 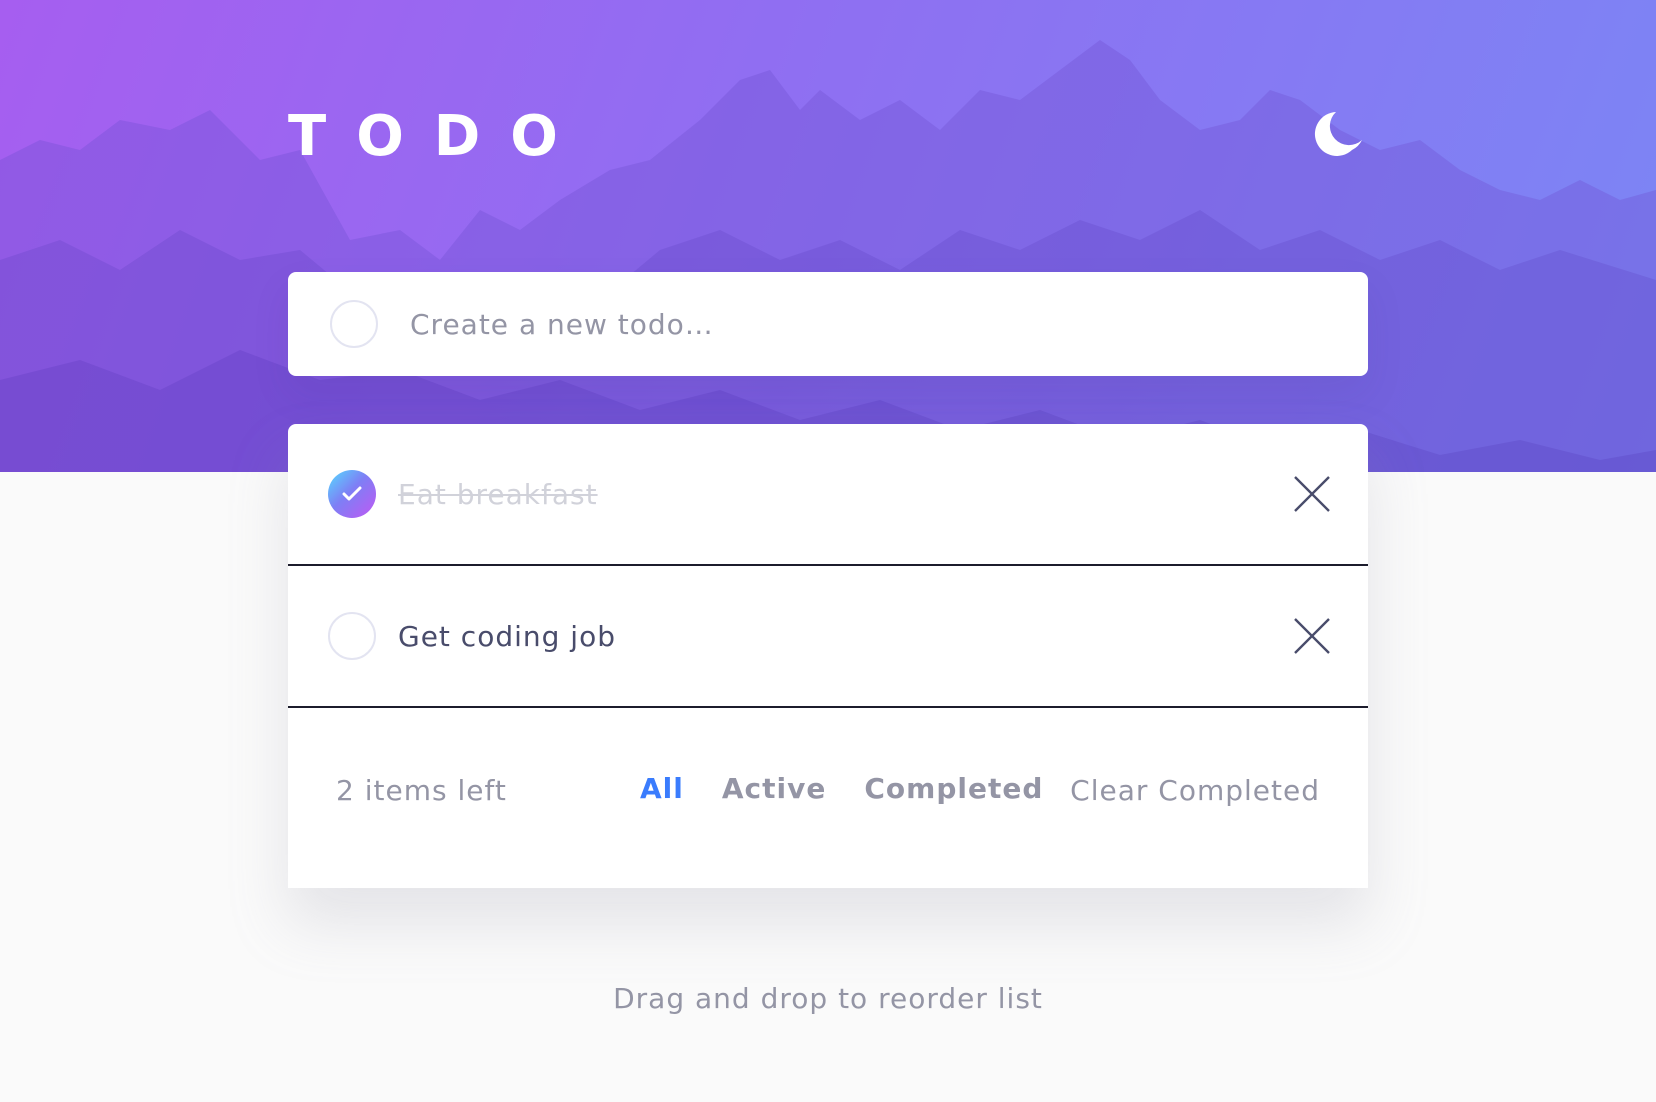 I want to click on theme-toggle-button, so click(x=1340, y=134).